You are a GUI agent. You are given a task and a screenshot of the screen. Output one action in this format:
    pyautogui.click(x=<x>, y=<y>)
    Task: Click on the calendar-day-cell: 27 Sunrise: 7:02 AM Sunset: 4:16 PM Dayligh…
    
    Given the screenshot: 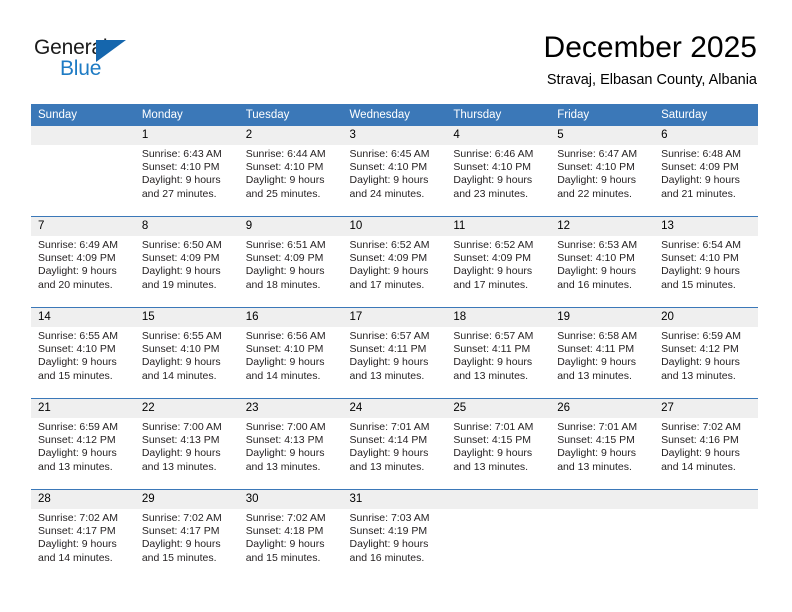 What is the action you would take?
    pyautogui.click(x=706, y=444)
    